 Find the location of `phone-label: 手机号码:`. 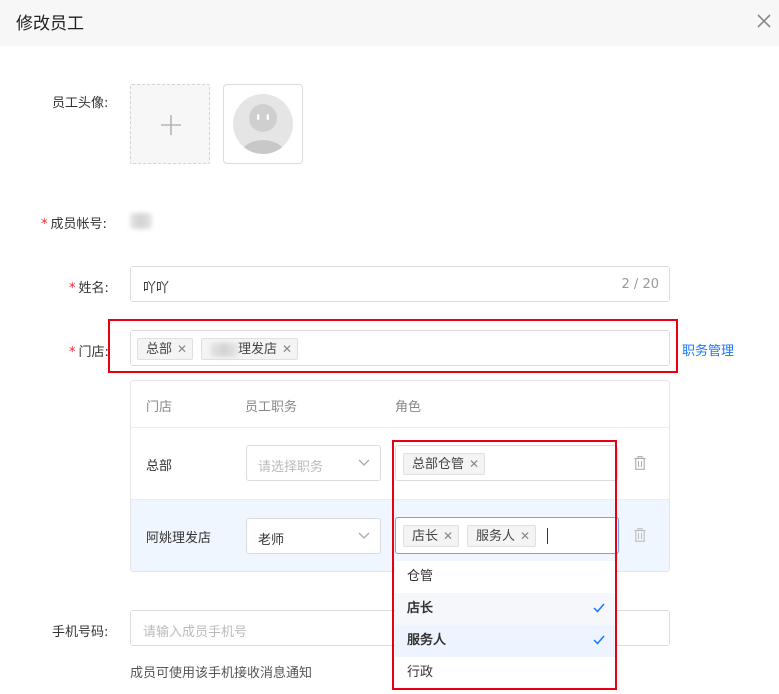

phone-label: 手机号码: is located at coordinates (80, 632).